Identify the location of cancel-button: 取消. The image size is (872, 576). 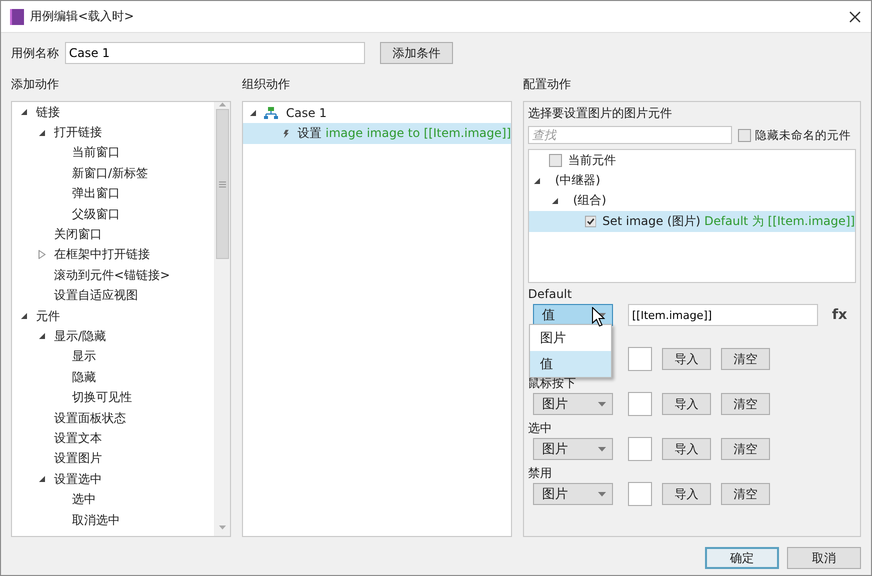
(824, 558).